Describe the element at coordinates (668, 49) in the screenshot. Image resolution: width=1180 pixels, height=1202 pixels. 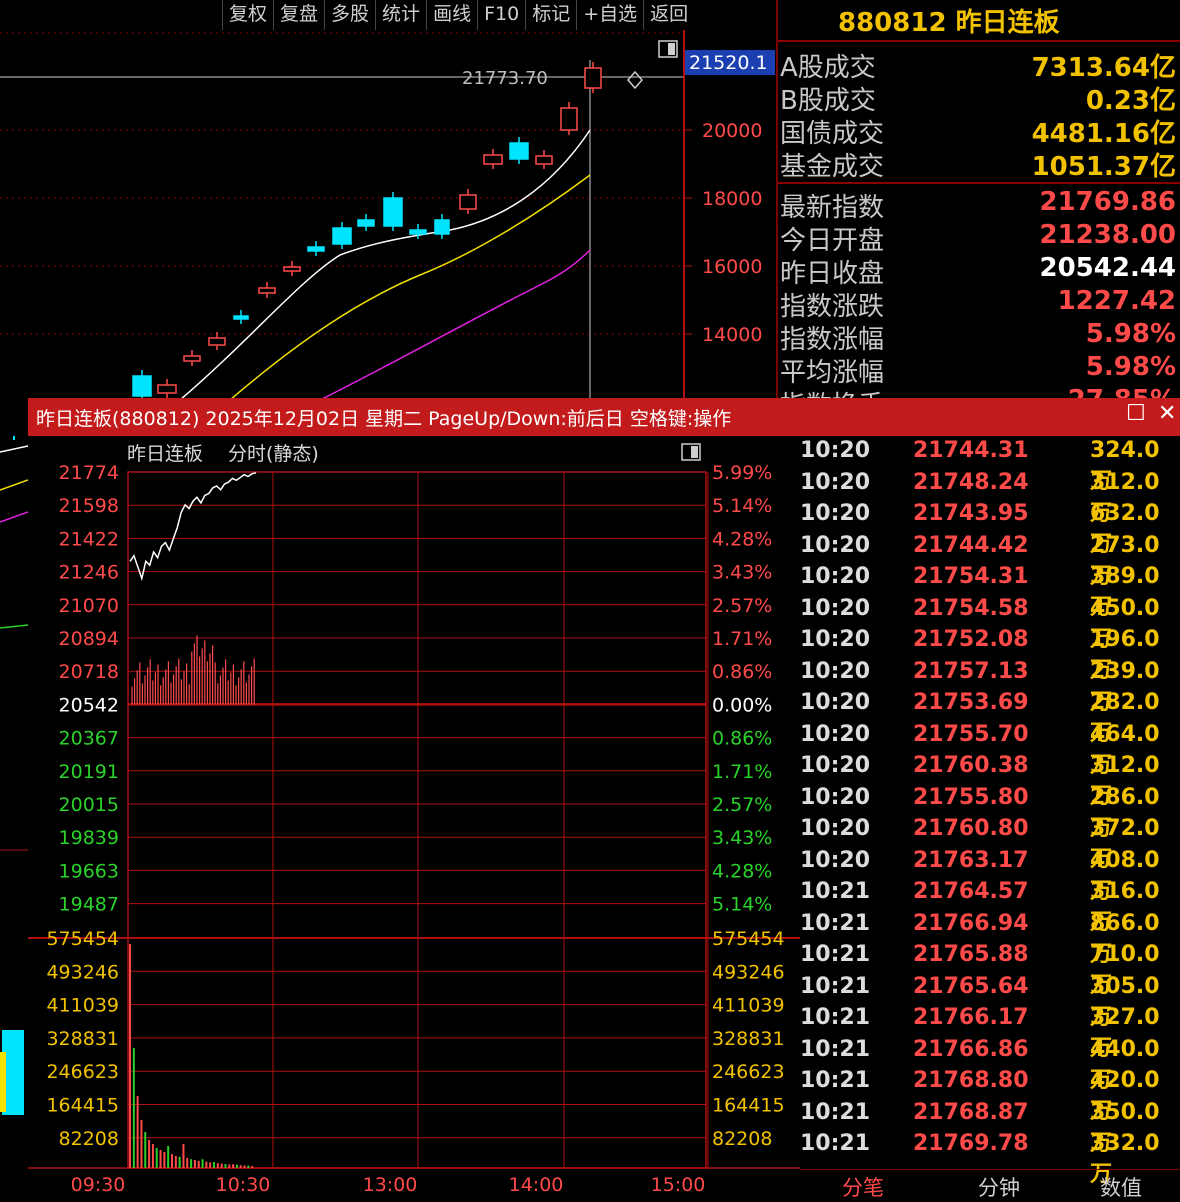
I see `panel-toggle-icon` at that location.